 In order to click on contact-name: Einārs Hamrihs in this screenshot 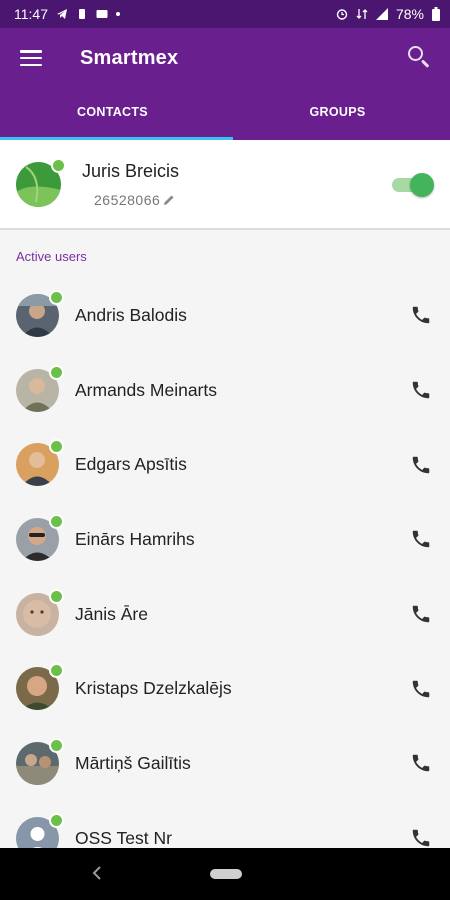, I will do `click(135, 538)`.